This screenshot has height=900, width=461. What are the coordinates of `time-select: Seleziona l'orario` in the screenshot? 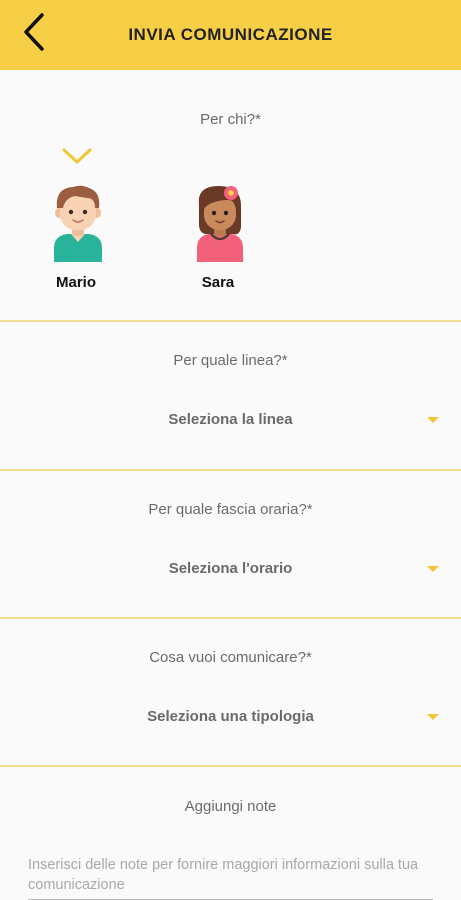 It's located at (230, 570).